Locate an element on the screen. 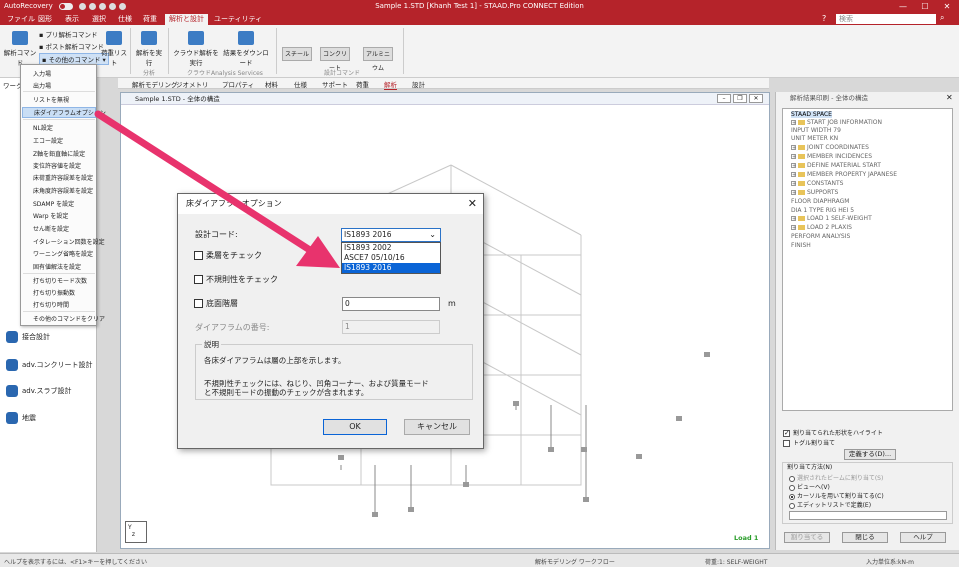 Image resolution: width=959 pixels, height=567 pixels. mtab-material: 材料 is located at coordinates (271, 84).